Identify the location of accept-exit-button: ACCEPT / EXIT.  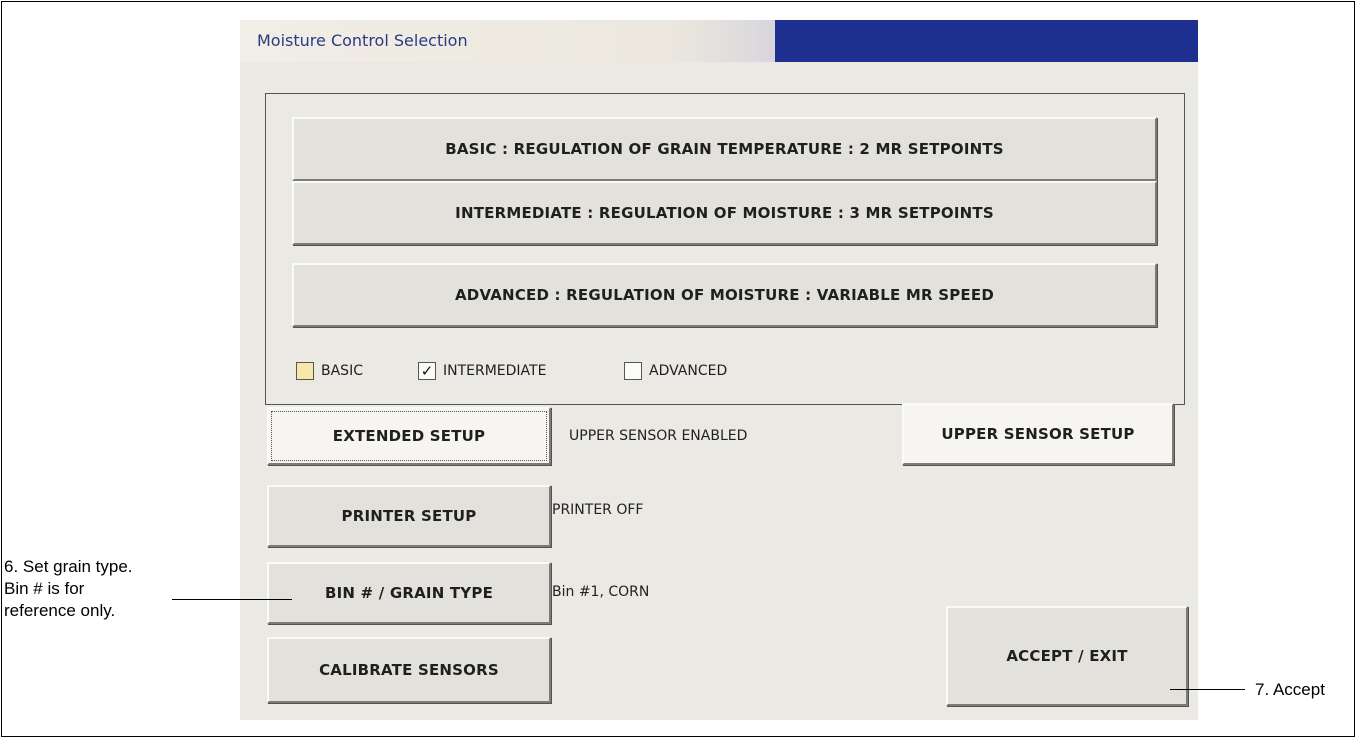
(1067, 656).